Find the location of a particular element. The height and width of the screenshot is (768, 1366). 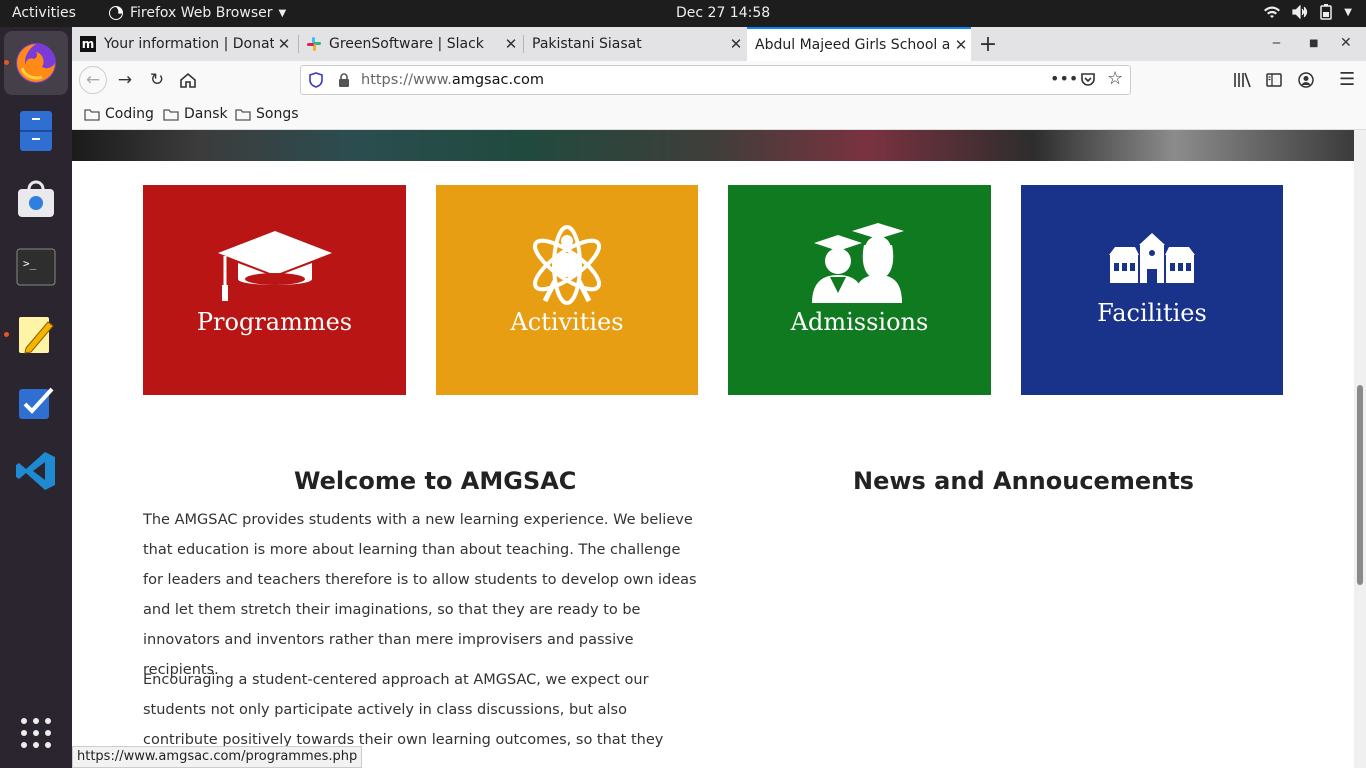

terminal-icon: >_ is located at coordinates (36, 267).